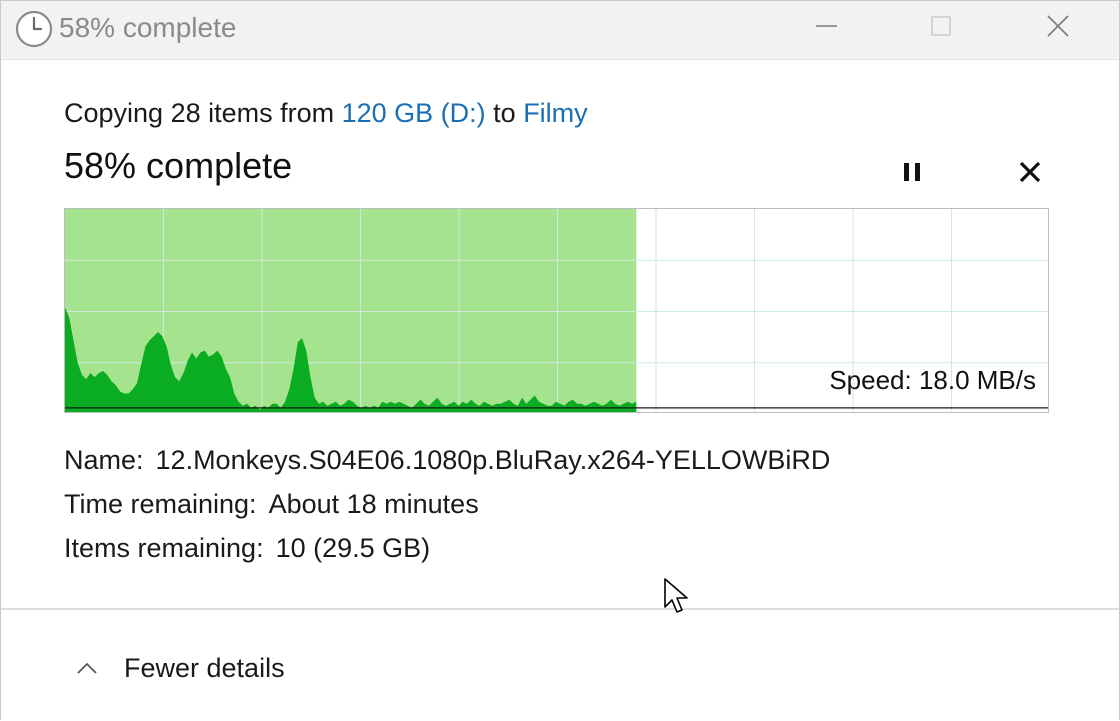  I want to click on cancel-button, so click(1030, 172).